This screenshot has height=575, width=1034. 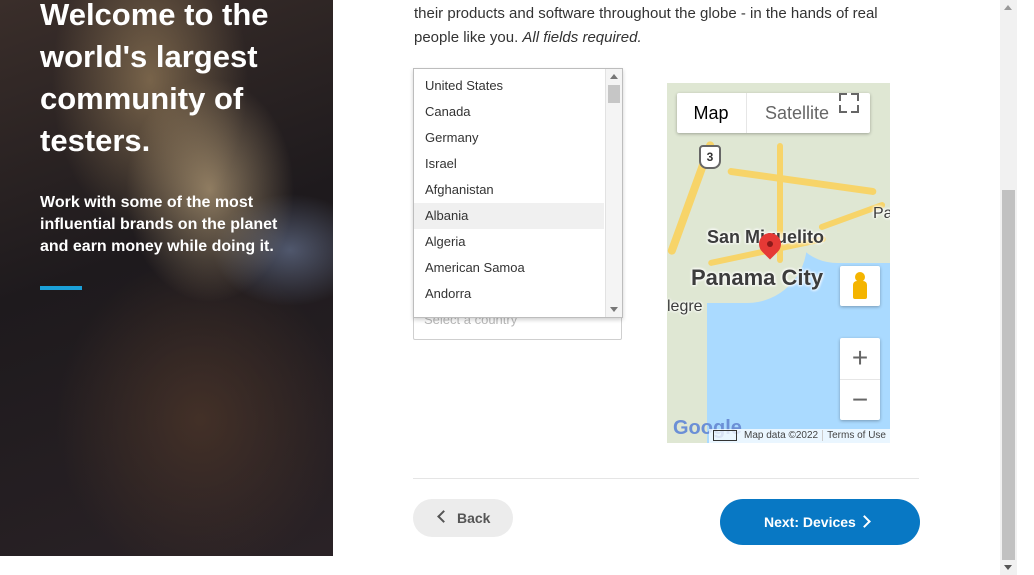 What do you see at coordinates (1008, 7) in the screenshot?
I see `page-scroll-up-icon` at bounding box center [1008, 7].